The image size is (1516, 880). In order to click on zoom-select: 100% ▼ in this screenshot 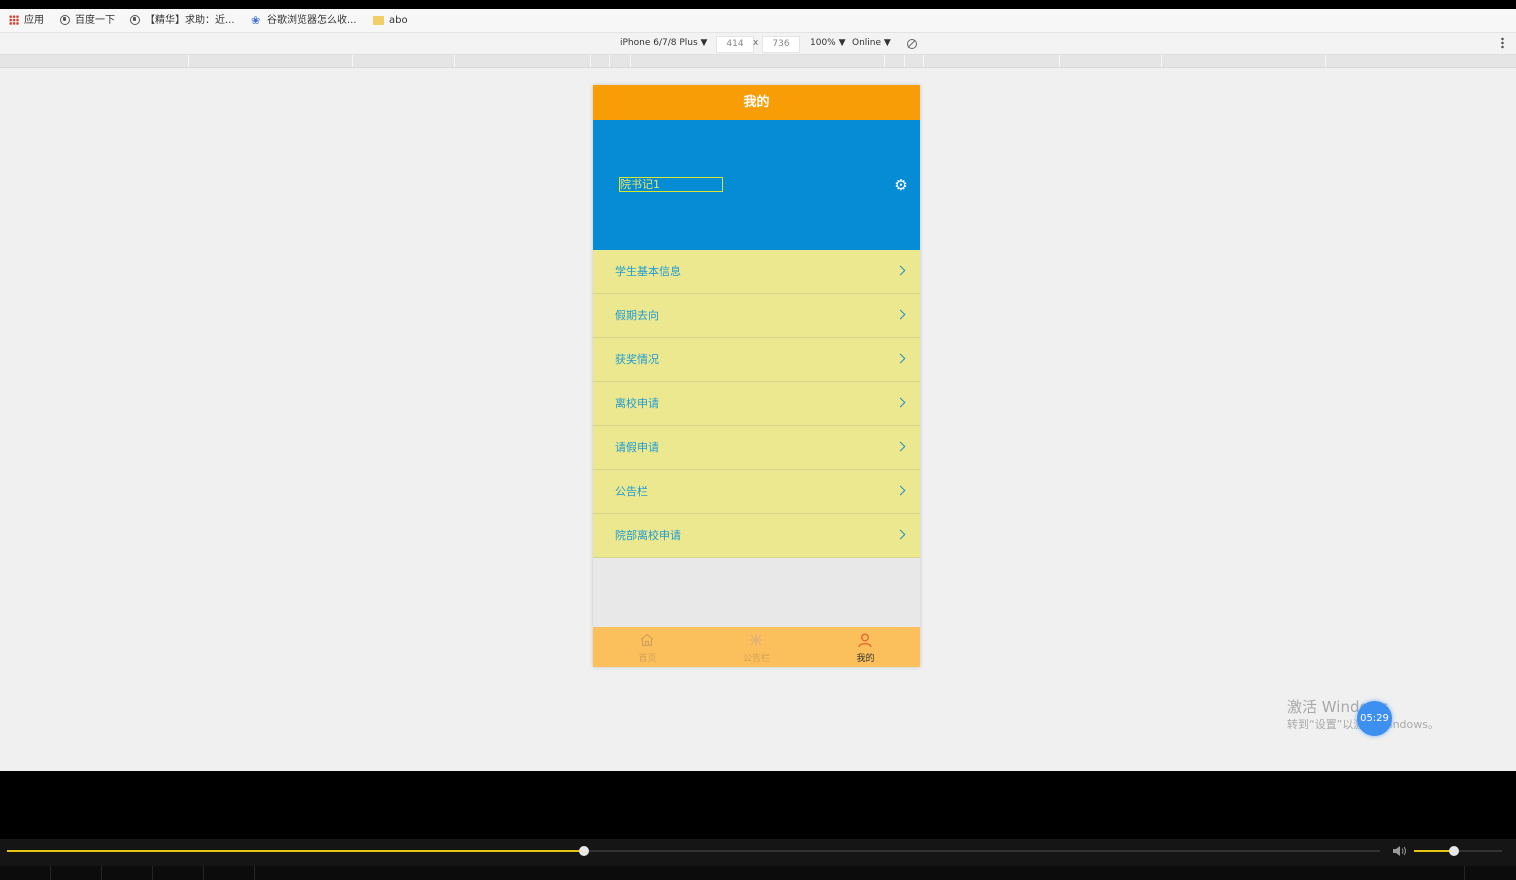, I will do `click(828, 43)`.